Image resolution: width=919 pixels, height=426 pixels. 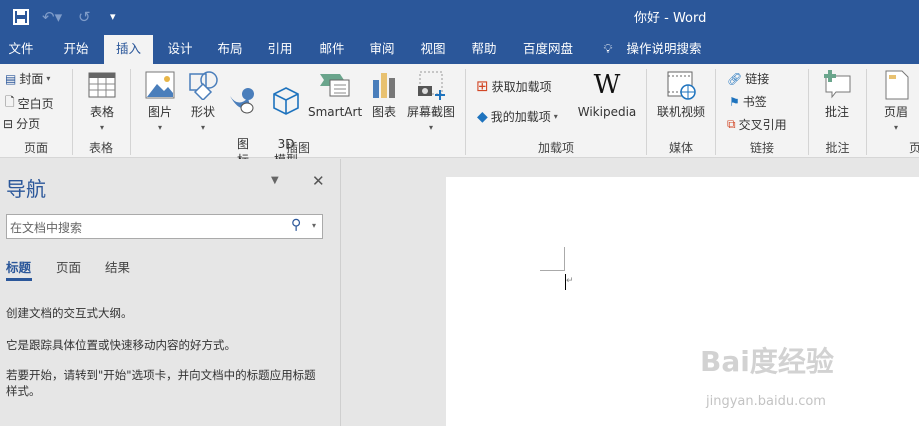 I want to click on online-video-icon, so click(x=681, y=85).